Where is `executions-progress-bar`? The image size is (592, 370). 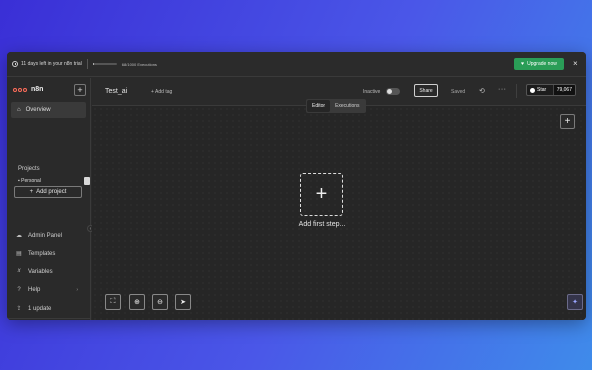
executions-progress-bar is located at coordinates (104, 64).